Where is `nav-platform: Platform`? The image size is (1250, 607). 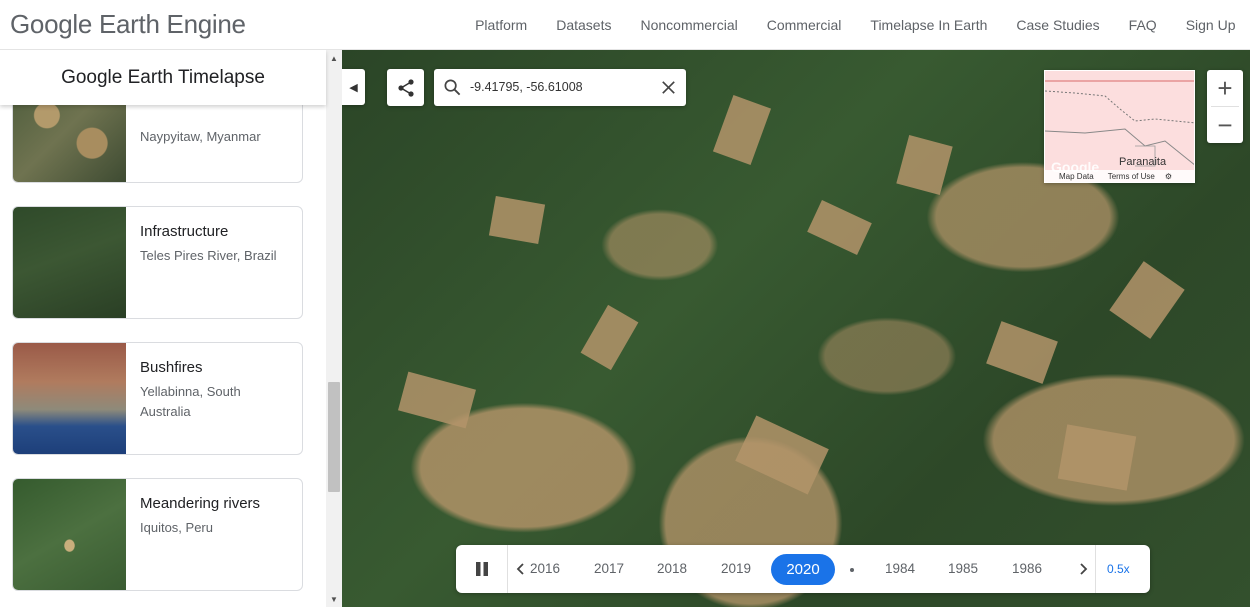
nav-platform: Platform is located at coordinates (501, 25).